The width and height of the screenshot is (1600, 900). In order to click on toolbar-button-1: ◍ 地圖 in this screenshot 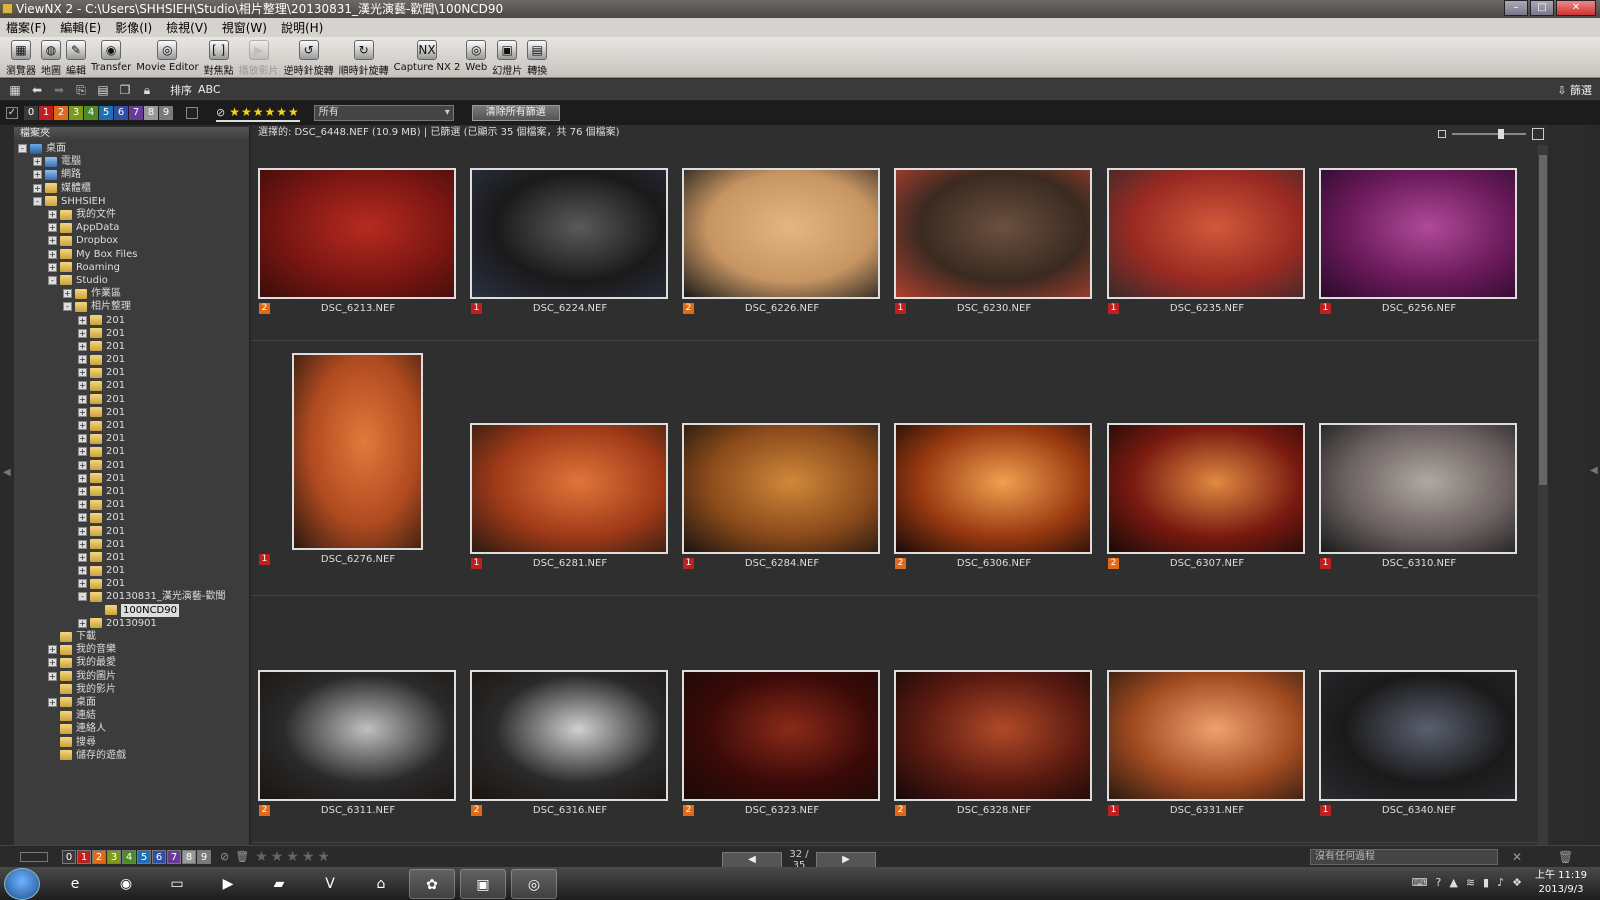, I will do `click(51, 57)`.